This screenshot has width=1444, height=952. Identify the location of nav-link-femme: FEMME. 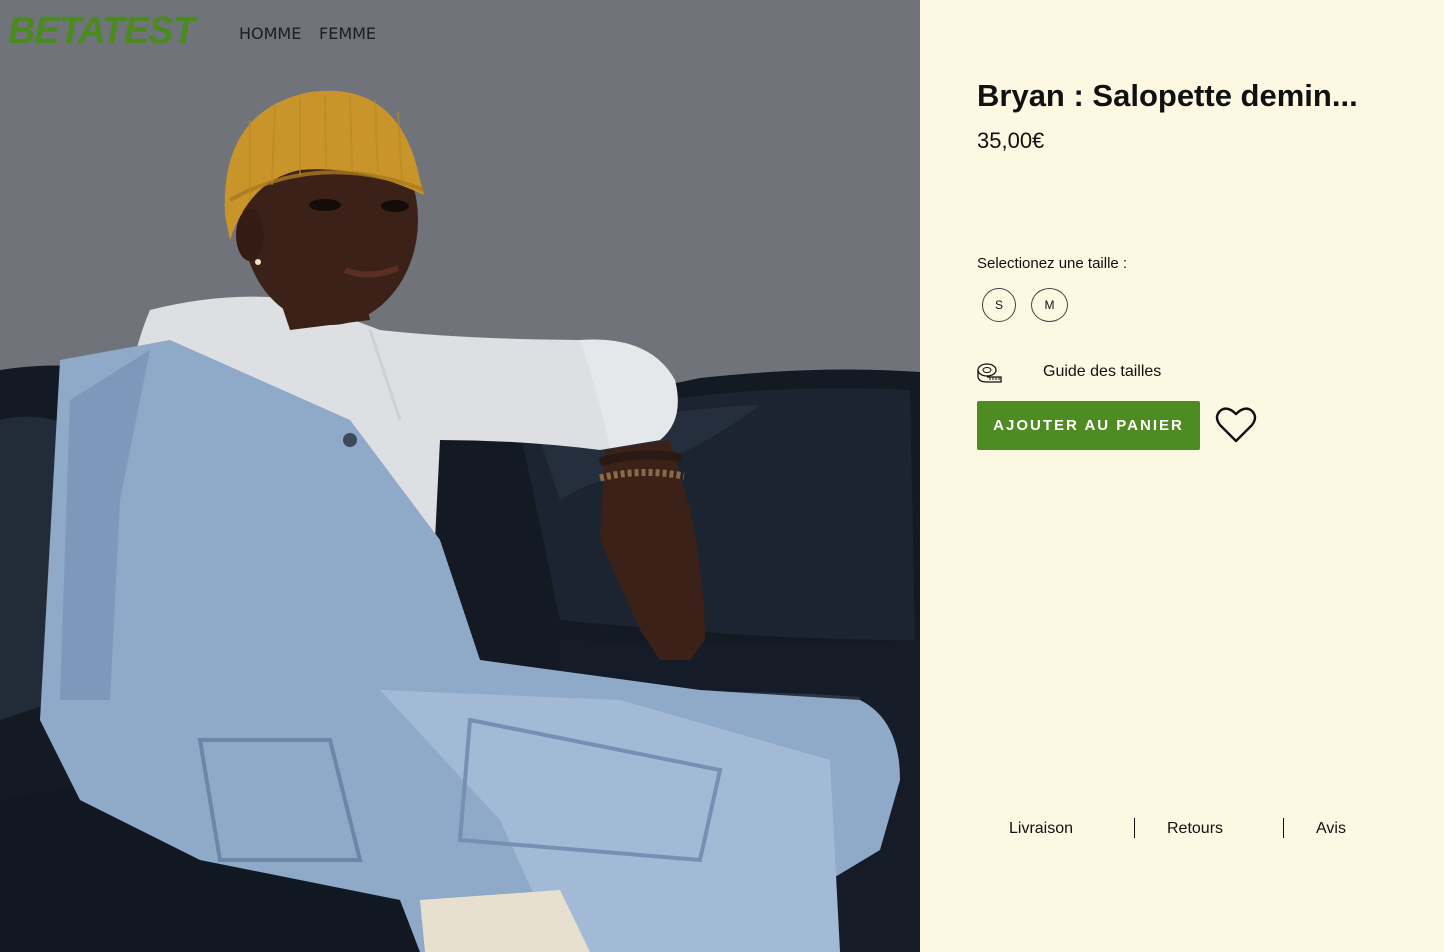
(347, 33).